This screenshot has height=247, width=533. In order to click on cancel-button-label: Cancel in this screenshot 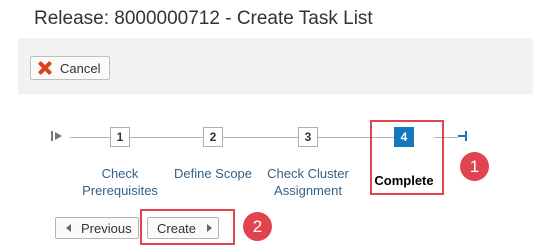, I will do `click(80, 68)`.